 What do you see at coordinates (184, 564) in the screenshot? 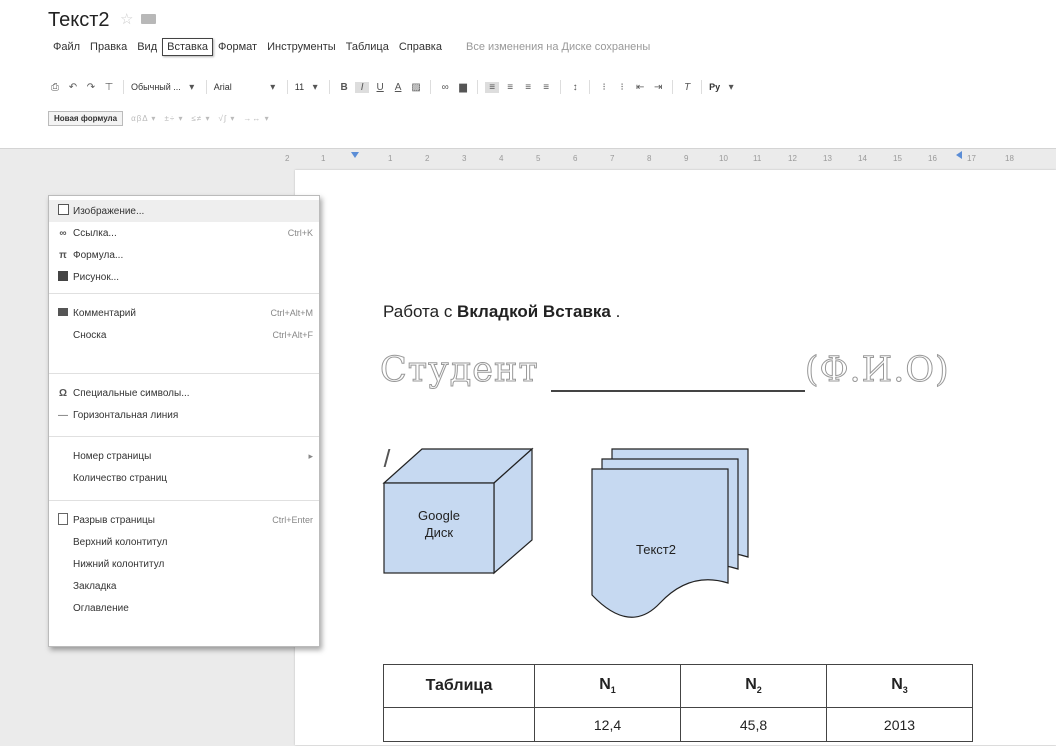
I see `menu-item-footer: Нижний колонтитул` at bounding box center [184, 564].